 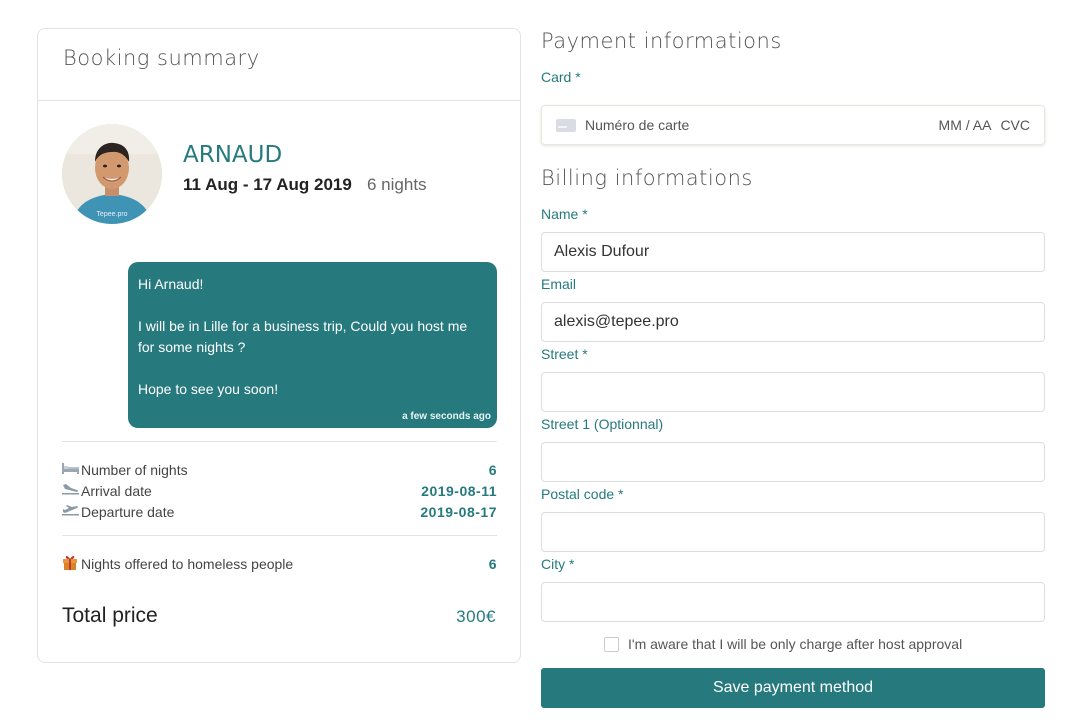 What do you see at coordinates (279, 490) in the screenshot?
I see `detail-row-arrival: Arrival date 2019-08-11` at bounding box center [279, 490].